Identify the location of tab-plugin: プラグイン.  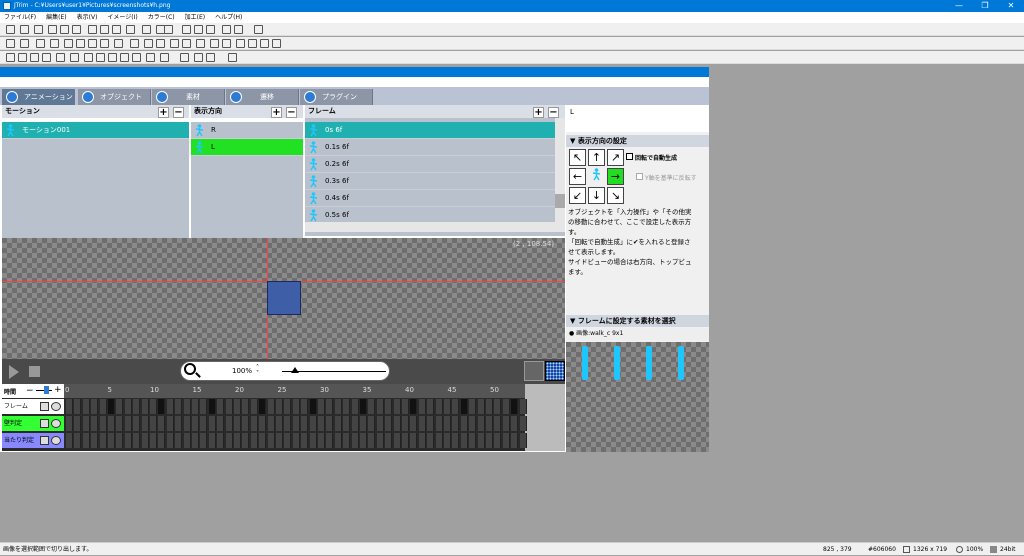
(336, 97).